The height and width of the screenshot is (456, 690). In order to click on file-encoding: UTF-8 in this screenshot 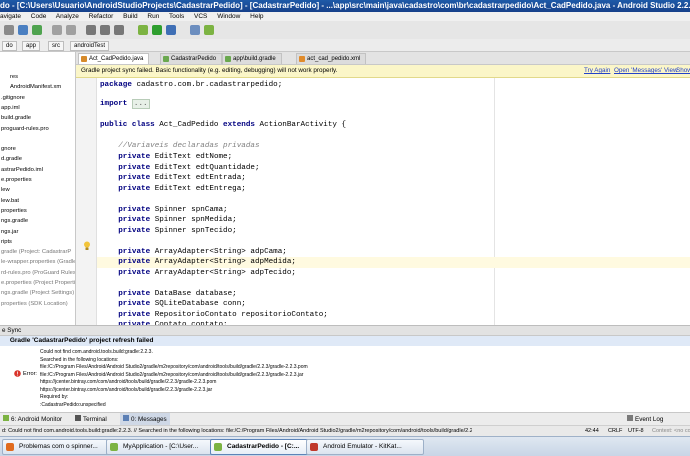, I will do `click(636, 431)`.